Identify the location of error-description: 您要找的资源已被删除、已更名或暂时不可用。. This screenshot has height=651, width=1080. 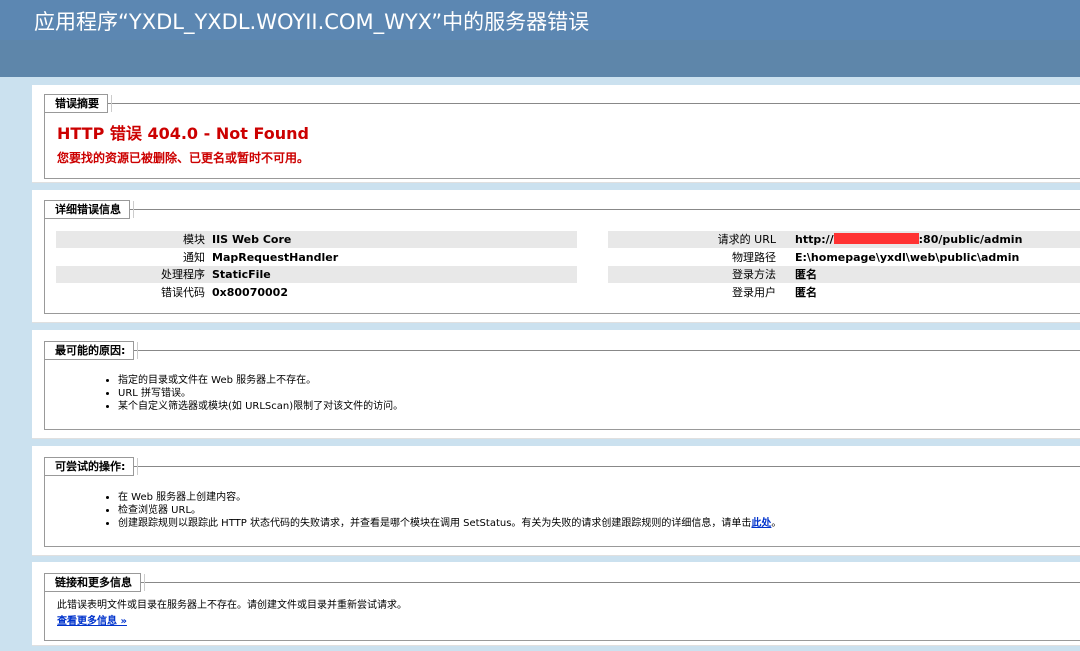
(183, 158).